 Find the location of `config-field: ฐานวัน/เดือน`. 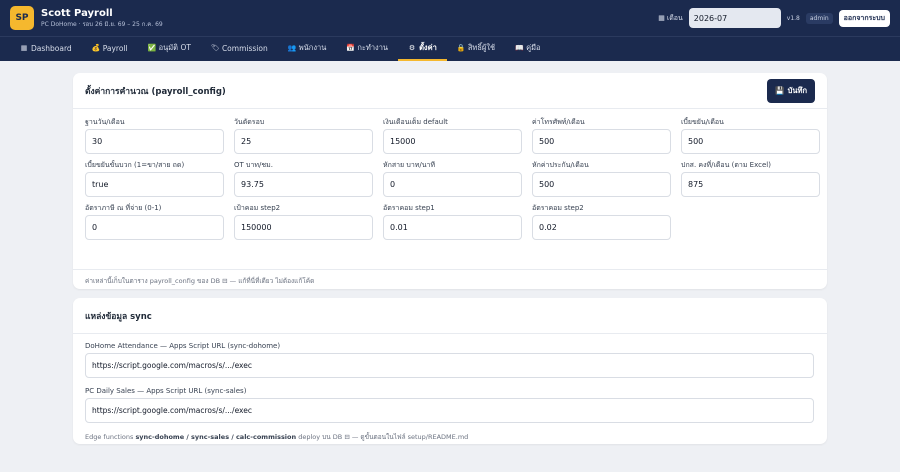

config-field: ฐานวัน/เดือน is located at coordinates (154, 135).